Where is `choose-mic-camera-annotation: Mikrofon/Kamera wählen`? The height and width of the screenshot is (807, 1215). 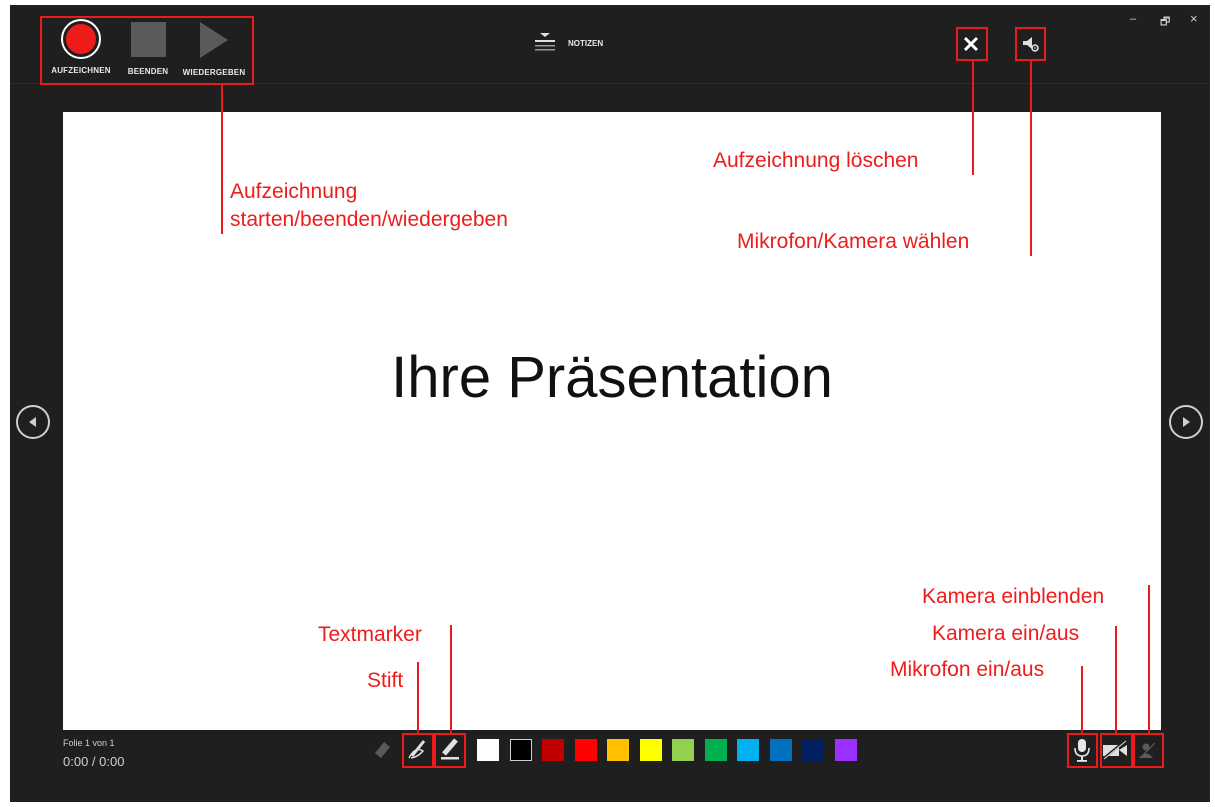
choose-mic-camera-annotation: Mikrofon/Kamera wählen is located at coordinates (853, 241).